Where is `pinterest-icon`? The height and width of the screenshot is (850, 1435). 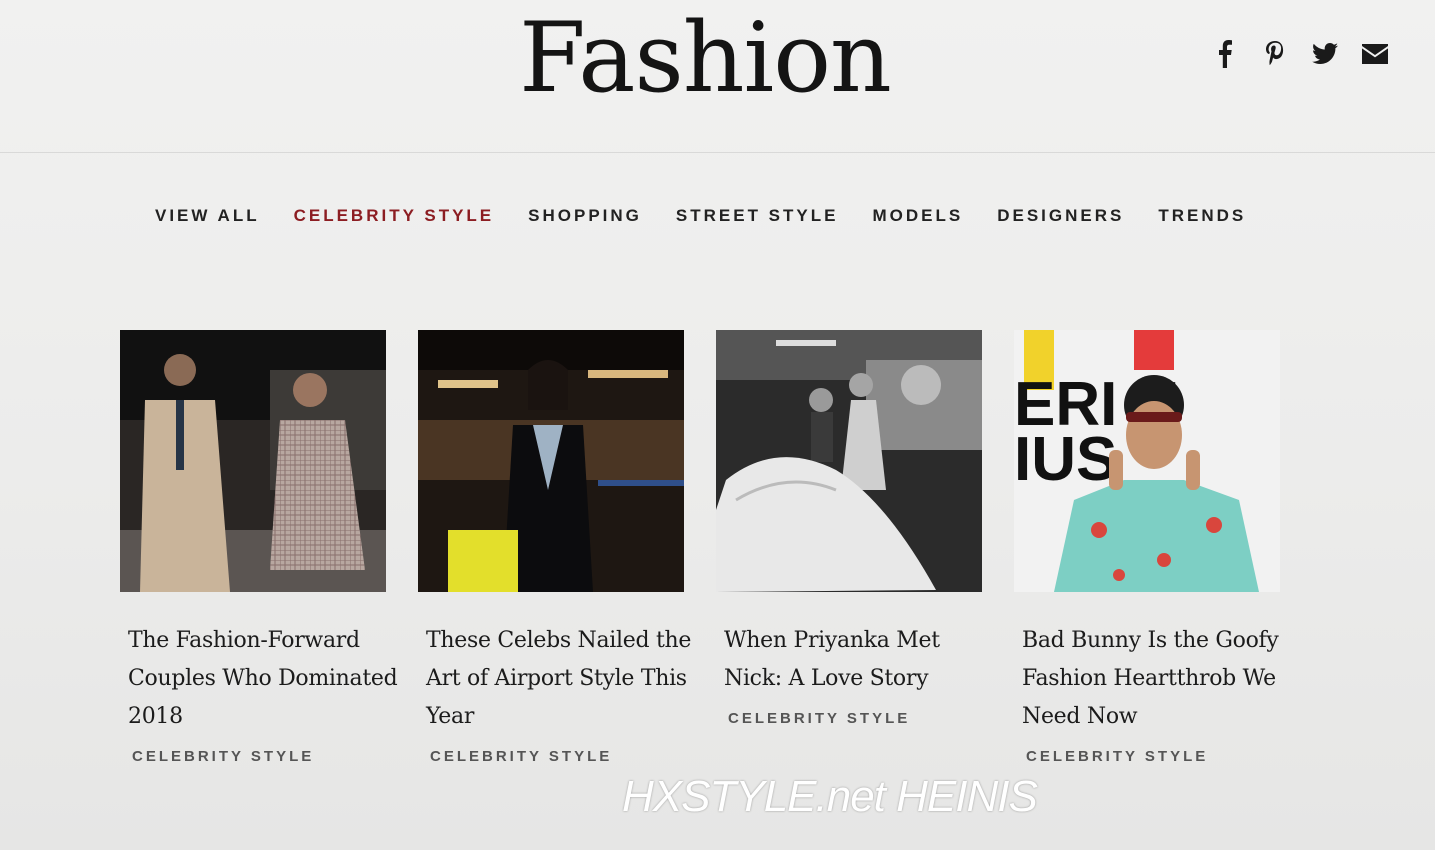
pinterest-icon is located at coordinates (1275, 54).